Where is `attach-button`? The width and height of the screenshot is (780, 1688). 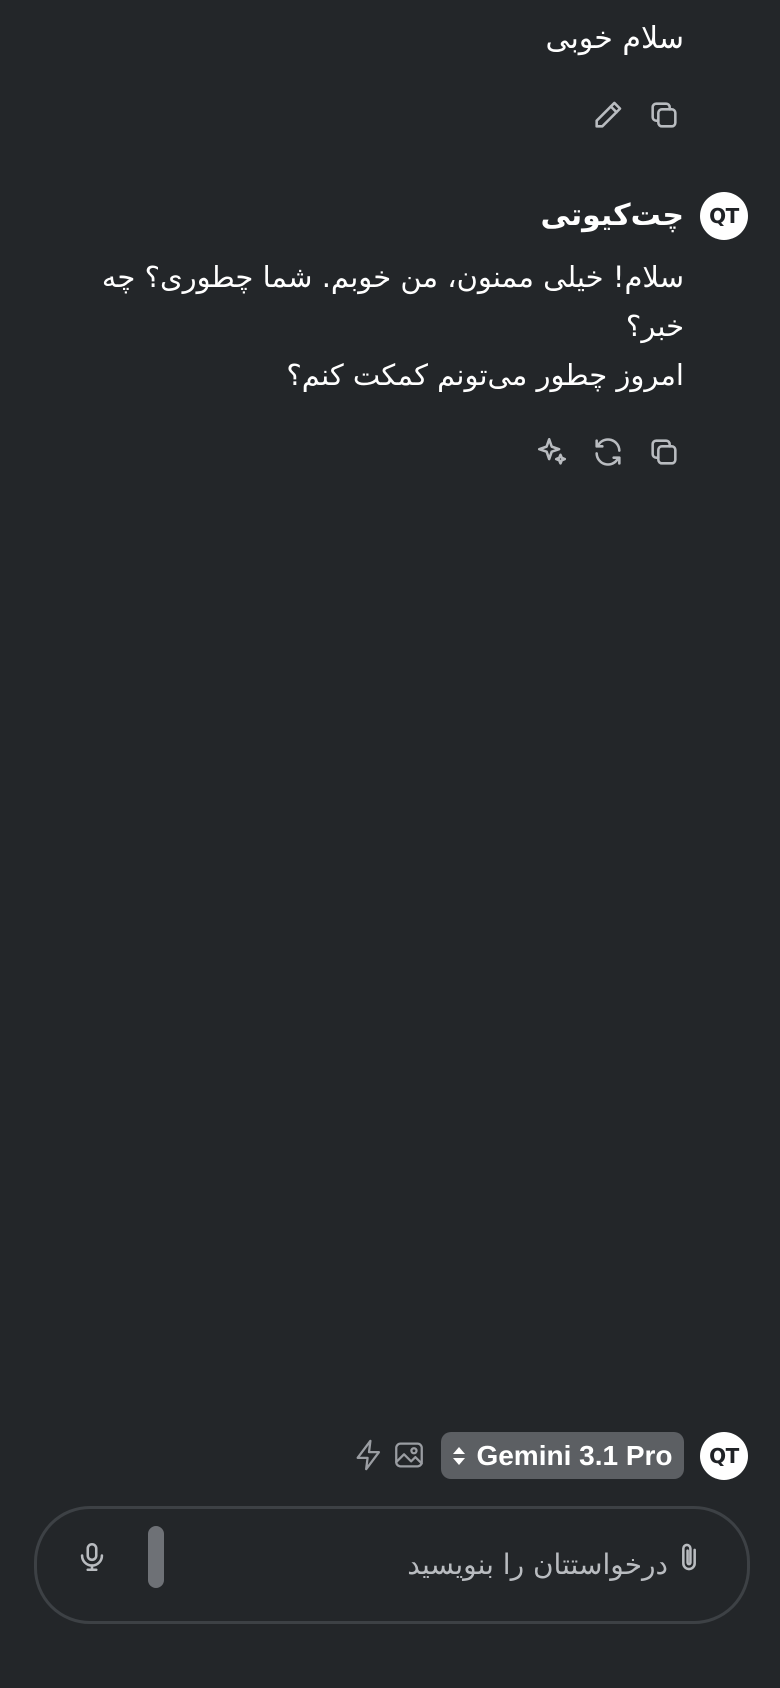 attach-button is located at coordinates (689, 1557).